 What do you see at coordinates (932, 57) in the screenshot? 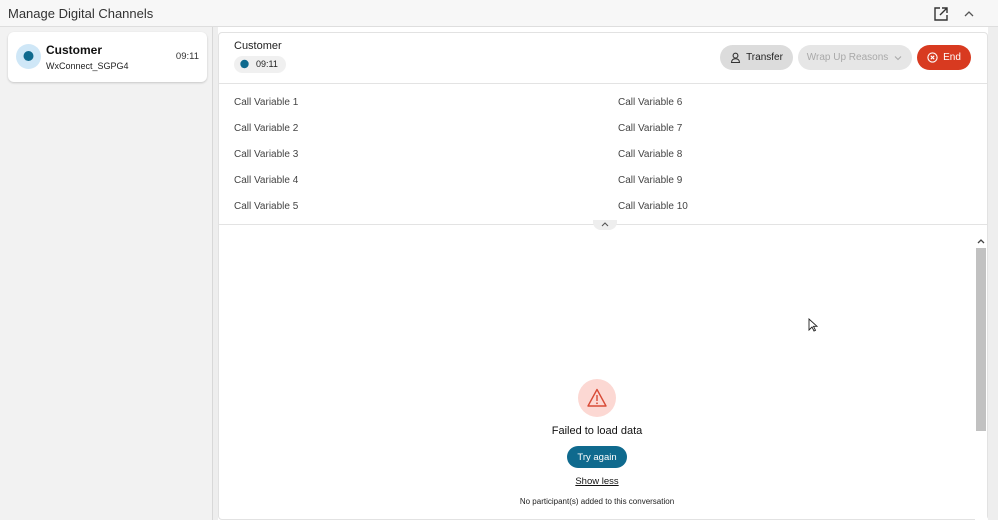
I see `close-circle-icon` at bounding box center [932, 57].